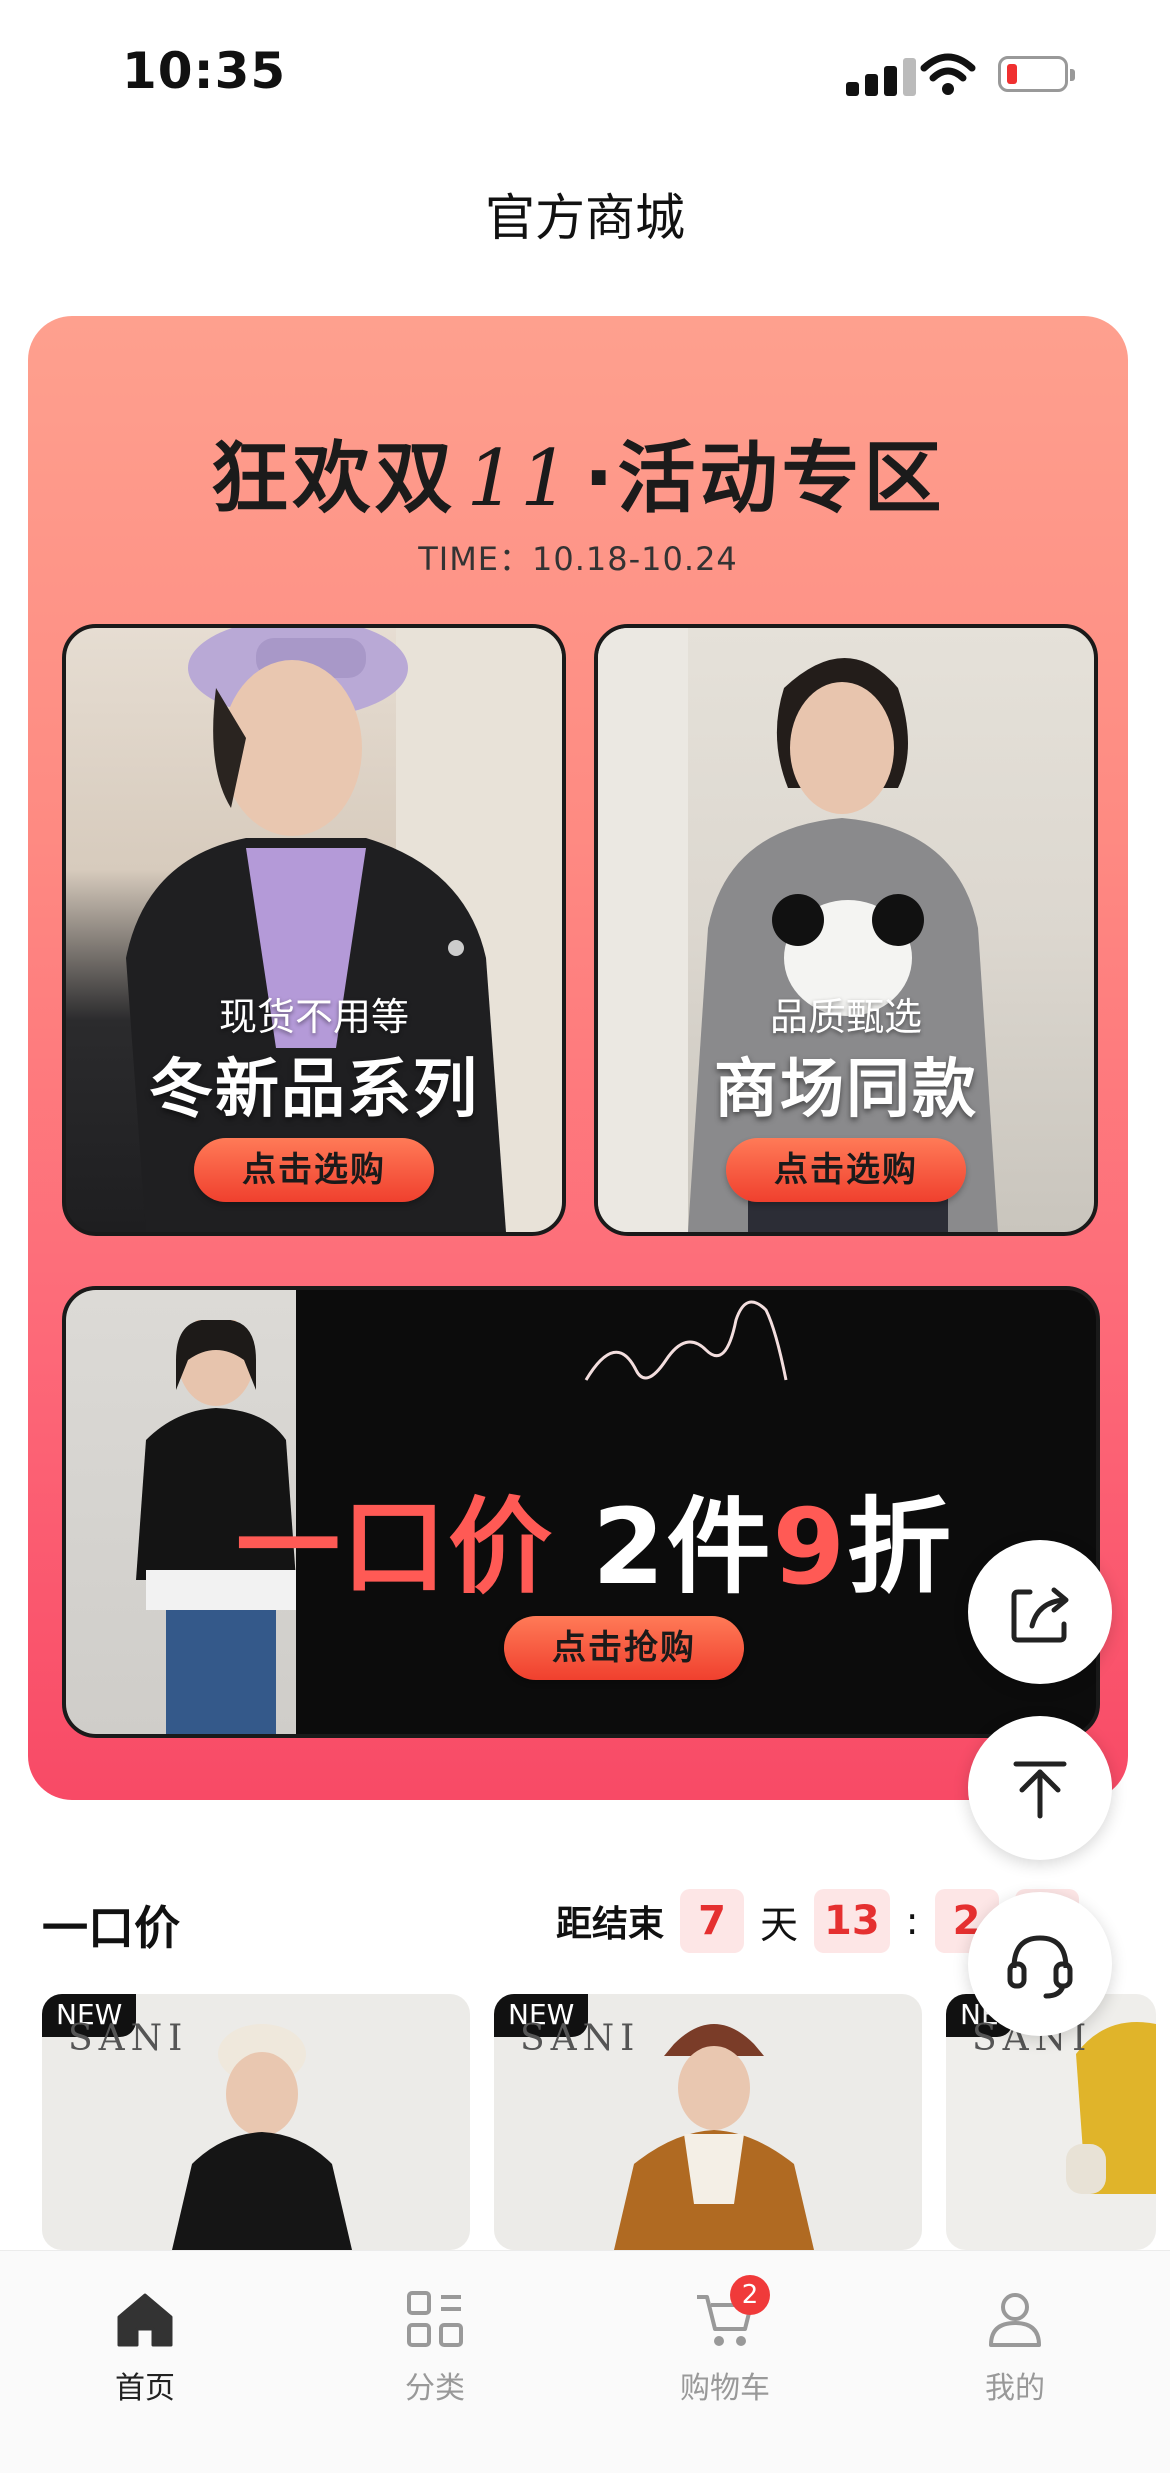 The image size is (1170, 2473). I want to click on tab-label: 我的, so click(1015, 2388).